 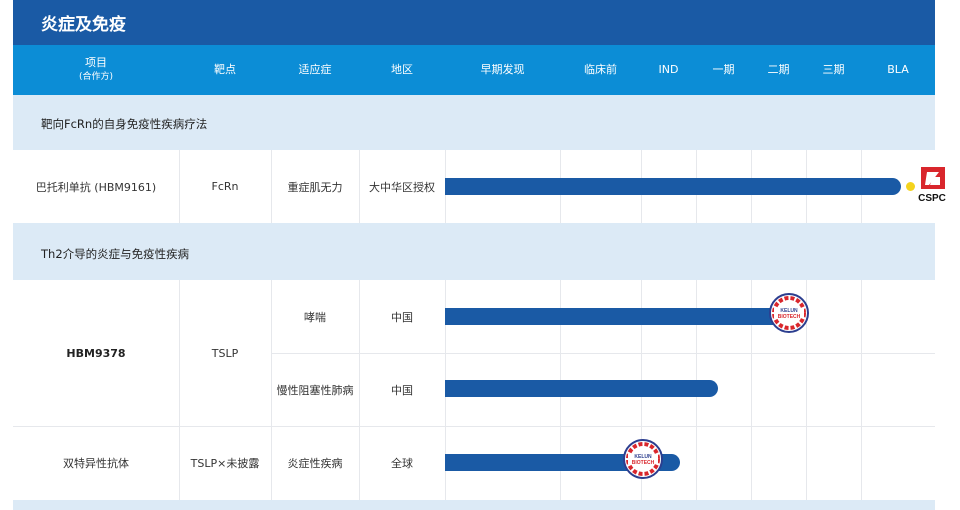 What do you see at coordinates (315, 463) in the screenshot?
I see `row-indication: 炎症性疾病` at bounding box center [315, 463].